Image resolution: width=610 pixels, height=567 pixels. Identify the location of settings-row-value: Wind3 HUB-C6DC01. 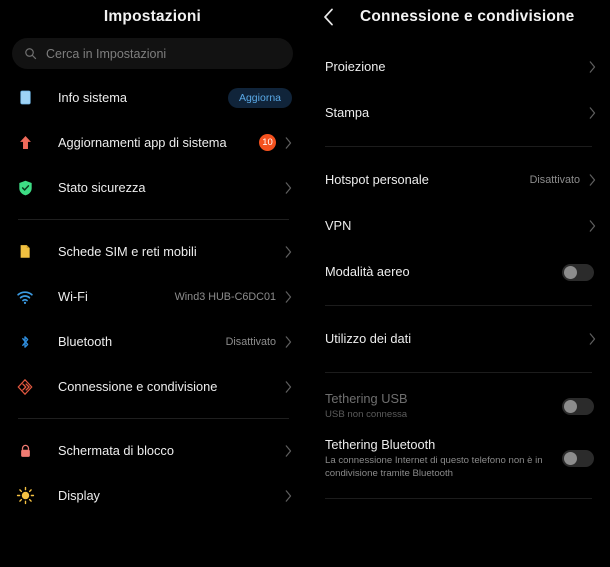
(225, 296).